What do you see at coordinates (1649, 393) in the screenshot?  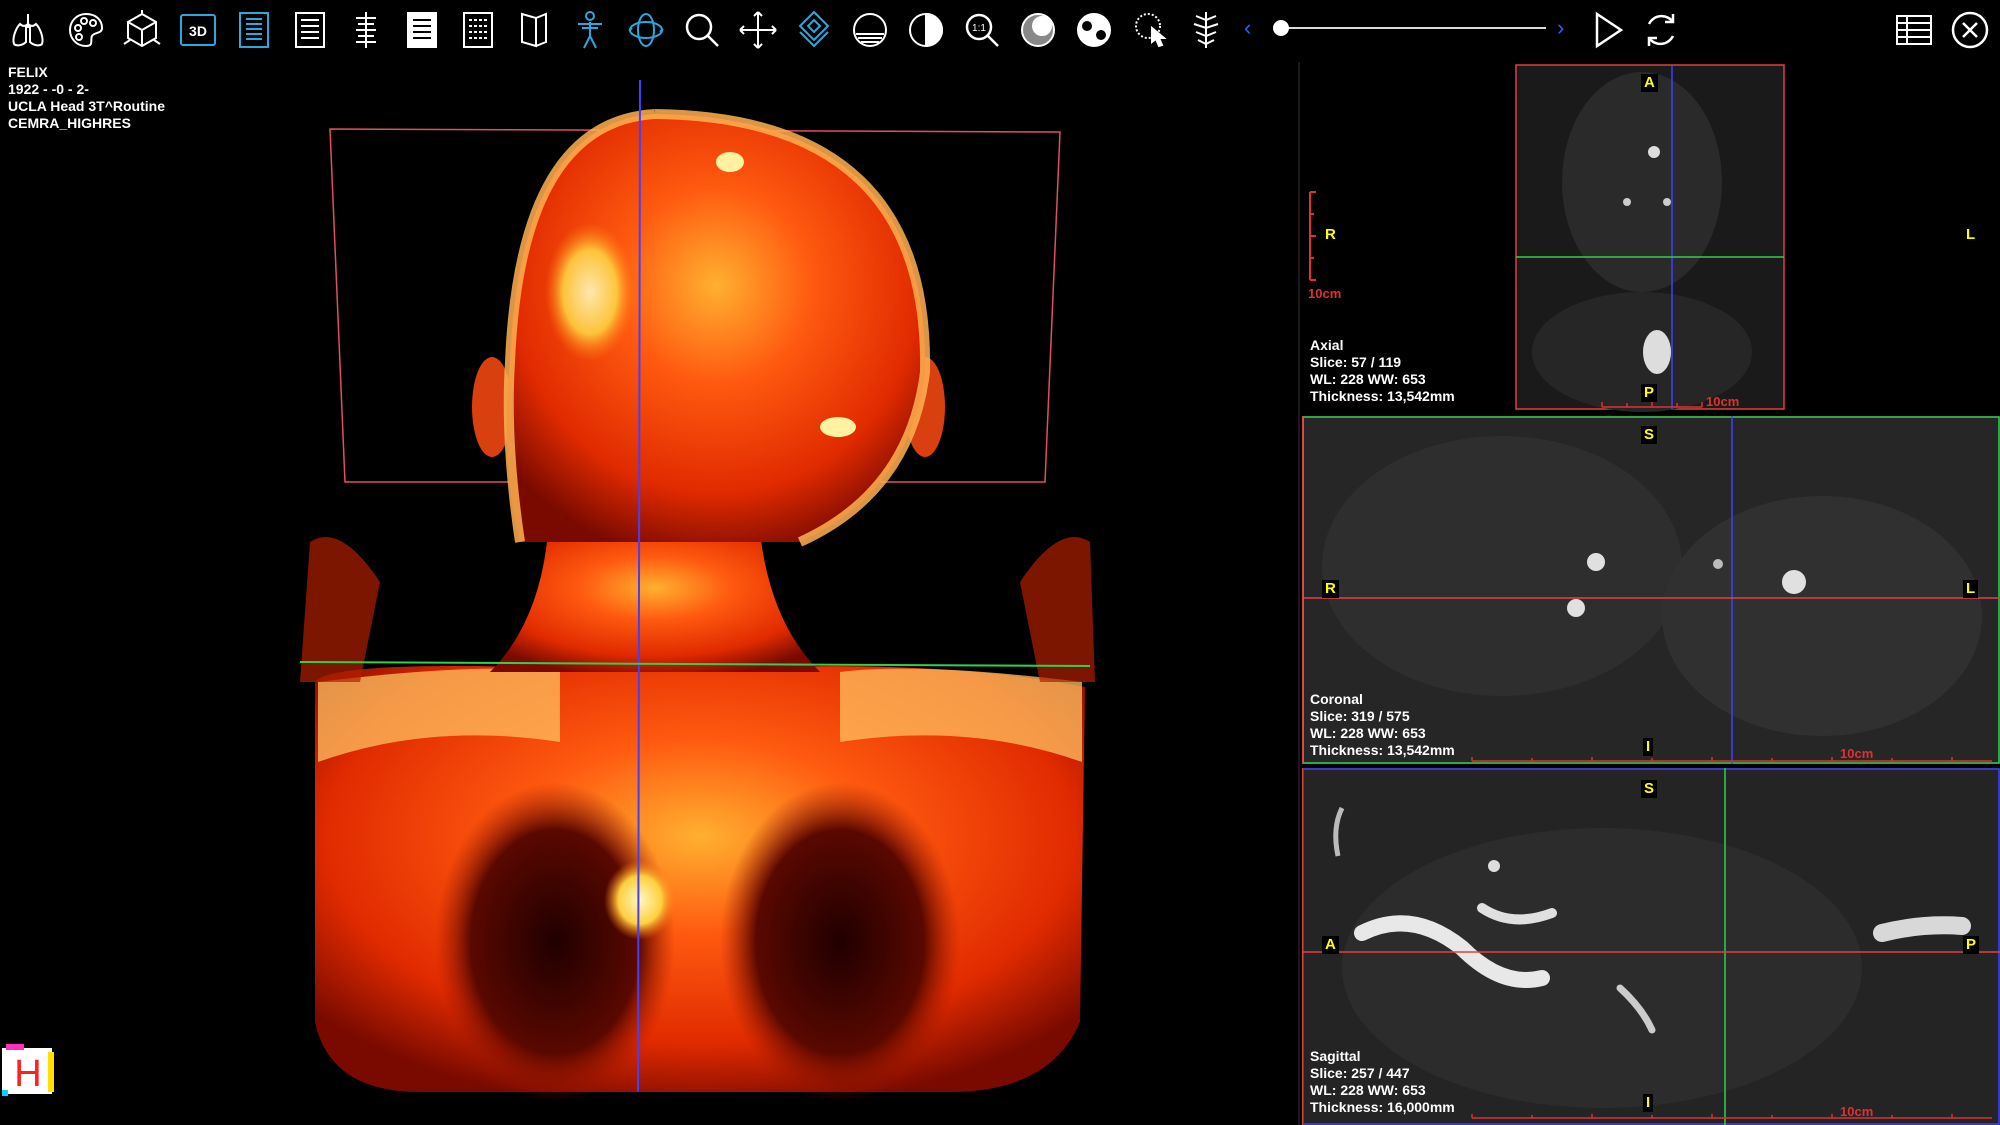 I see `axial-orientation-bottom: P` at bounding box center [1649, 393].